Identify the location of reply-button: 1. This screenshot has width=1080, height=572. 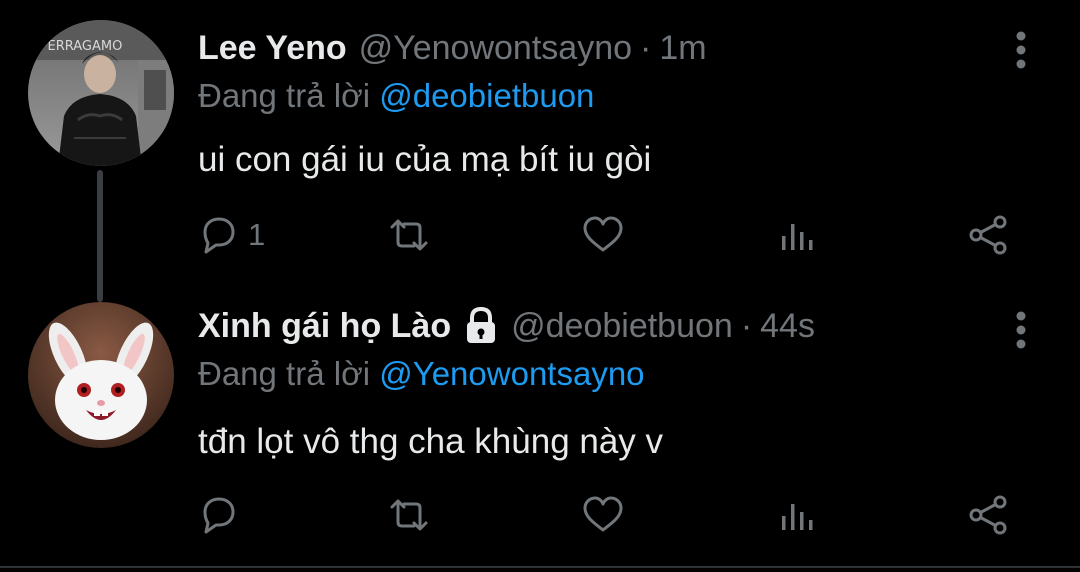
(230, 235).